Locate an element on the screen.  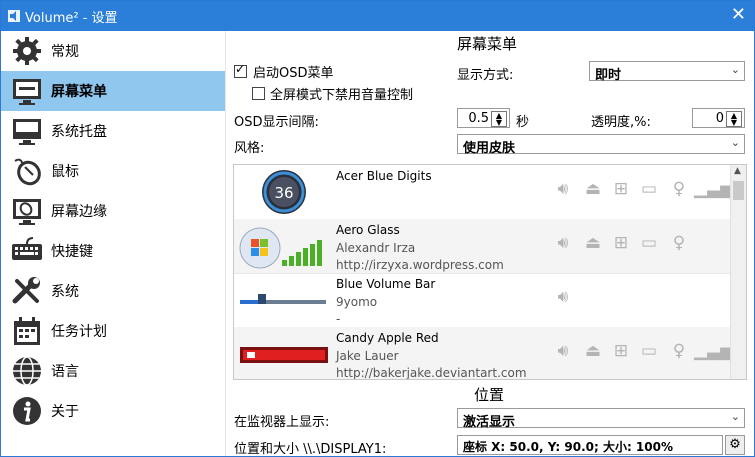
sidebar-item-label: 屏幕菜单 is located at coordinates (79, 92).